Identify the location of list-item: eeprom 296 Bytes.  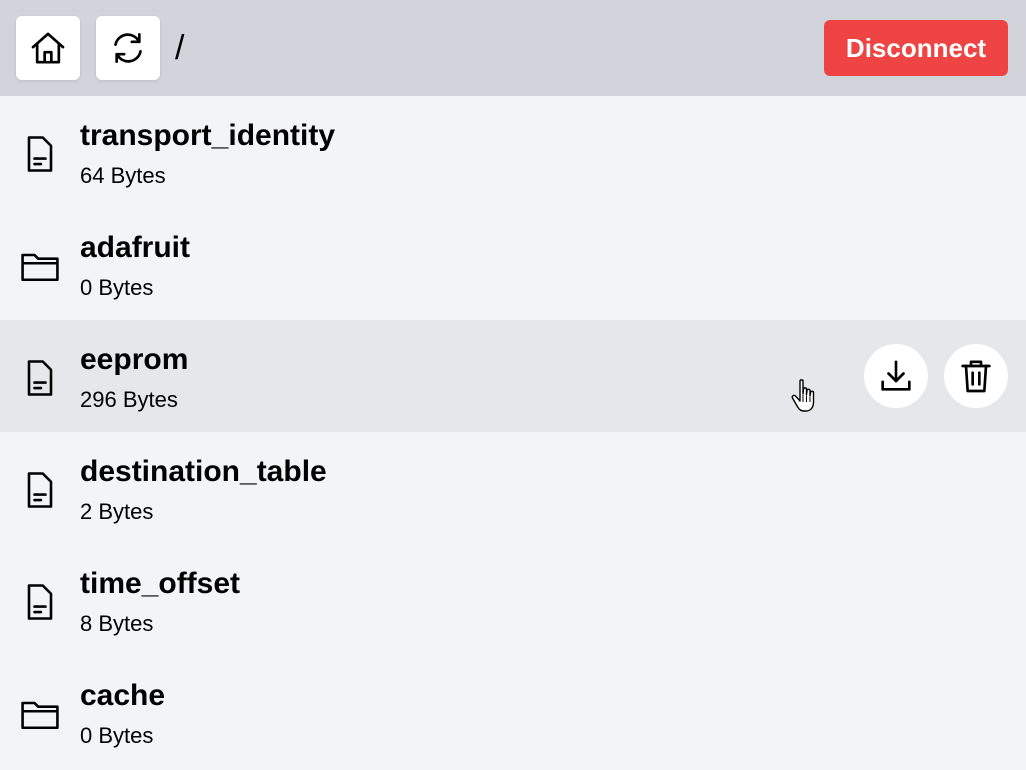
(513, 376).